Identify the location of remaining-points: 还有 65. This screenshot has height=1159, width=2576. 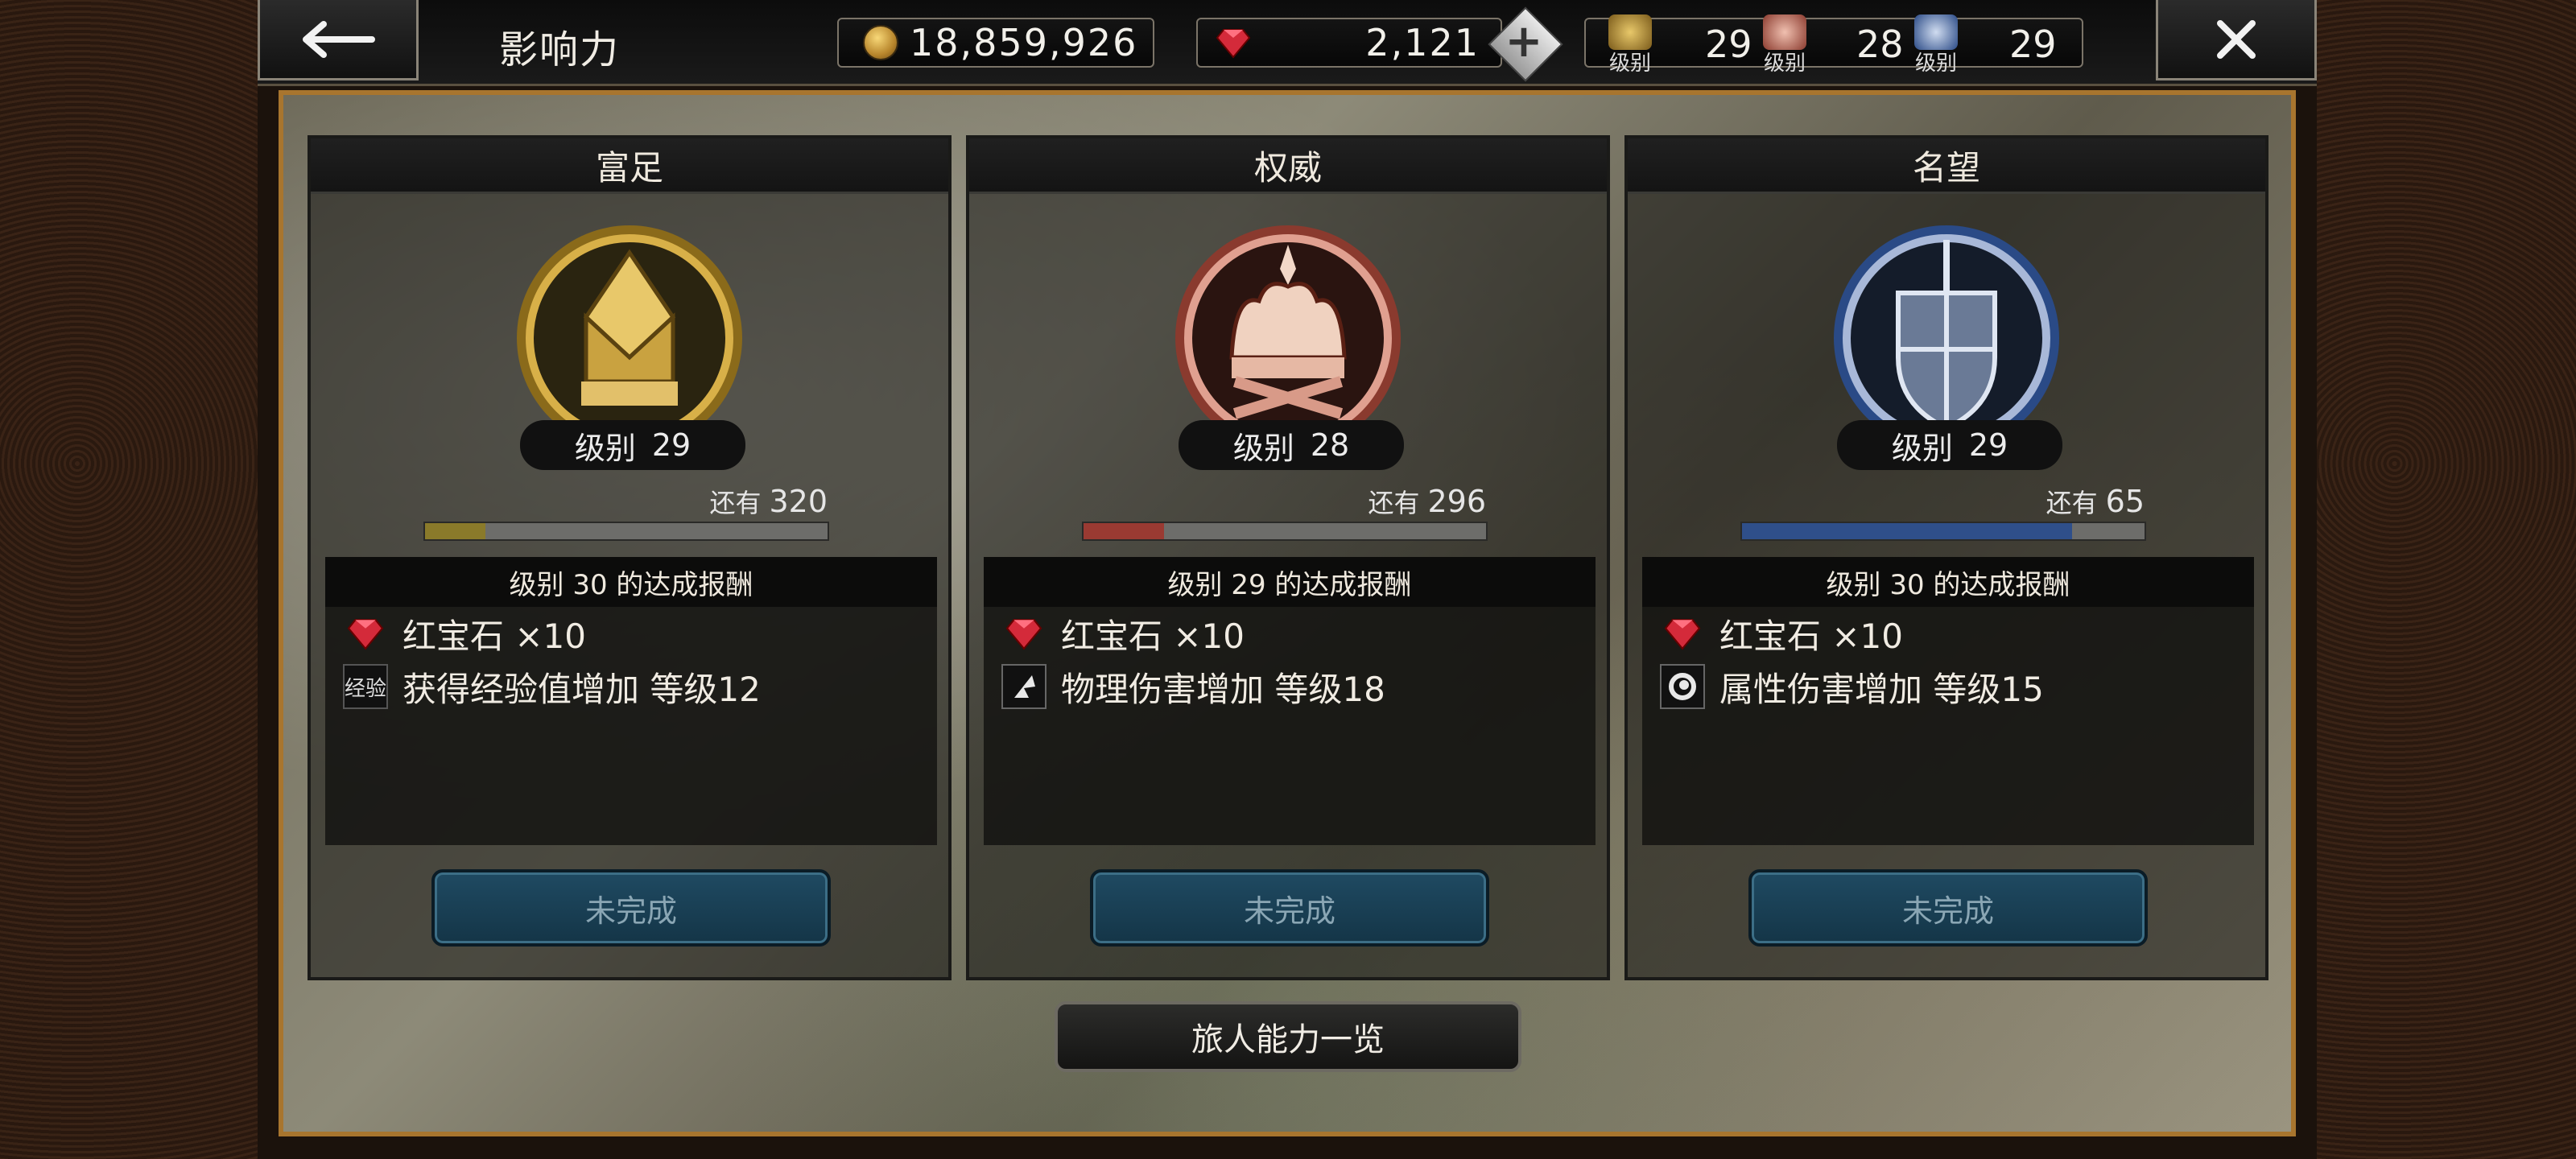
(2095, 502).